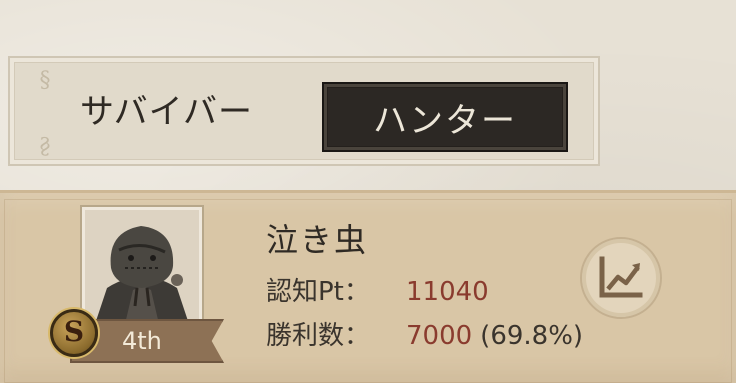 This screenshot has width=736, height=383. I want to click on tab-hunter: ハンター, so click(445, 117).